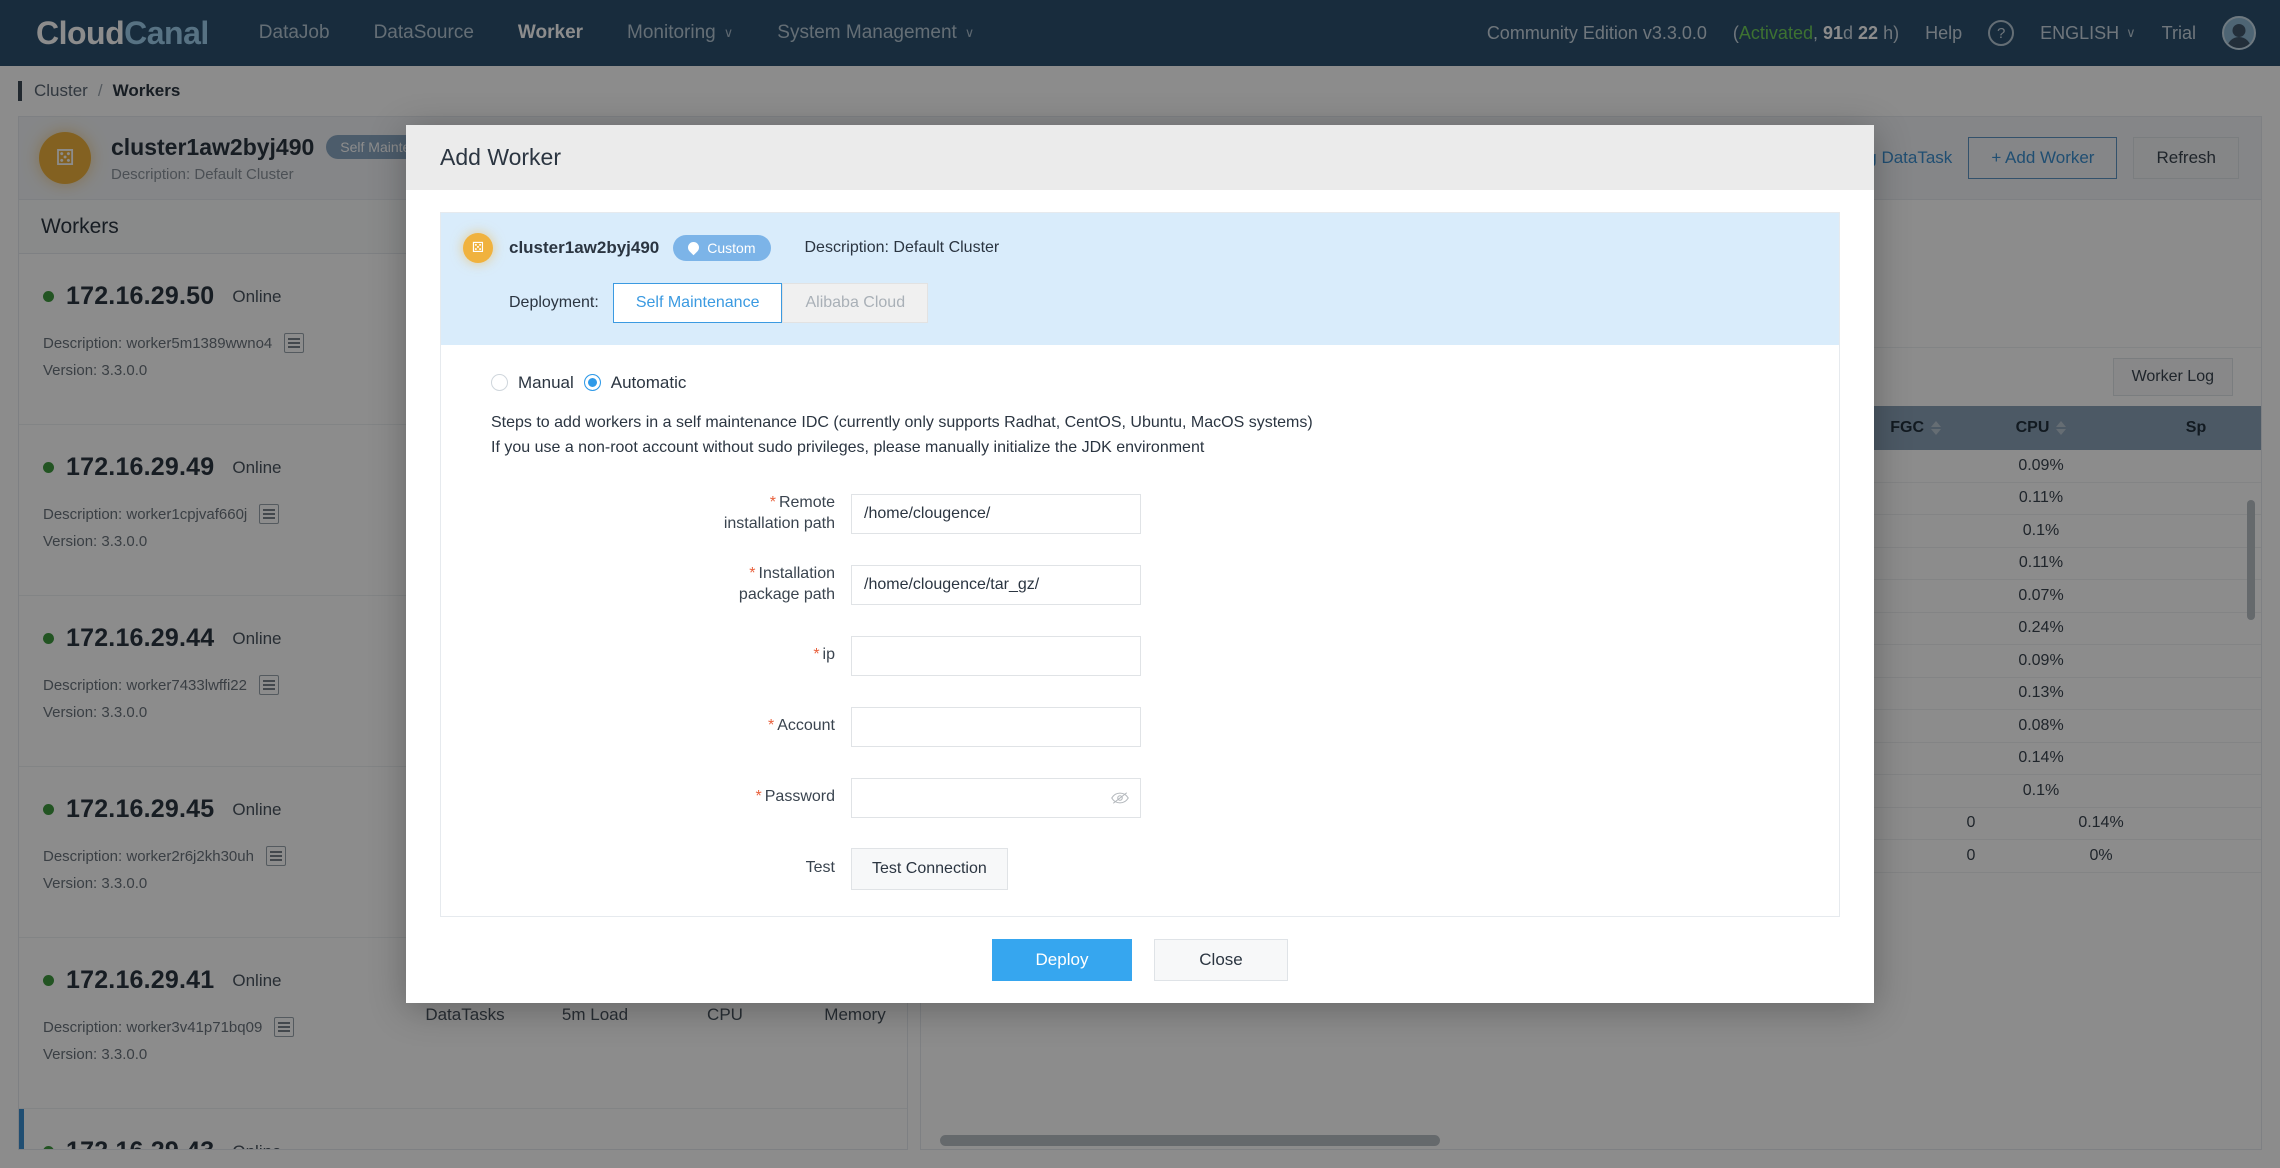 The image size is (2280, 1168). I want to click on radio-option-manual: Manual, so click(532, 383).